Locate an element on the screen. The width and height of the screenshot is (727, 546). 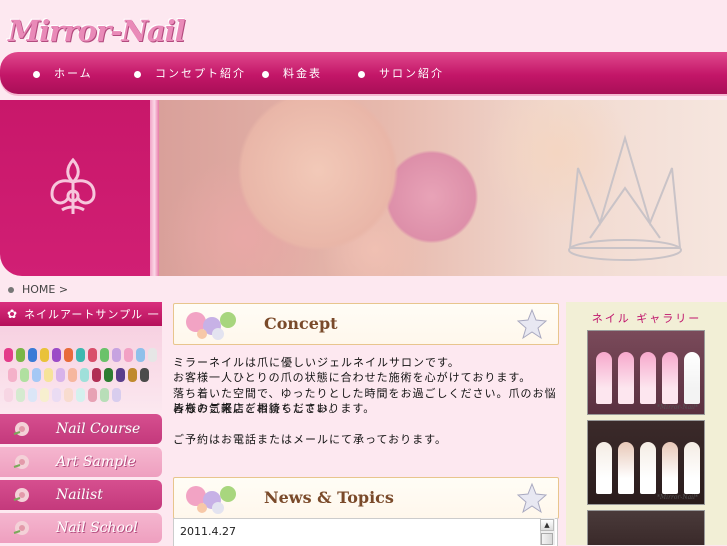
side-link-nailist: Nailist is located at coordinates (81, 495).